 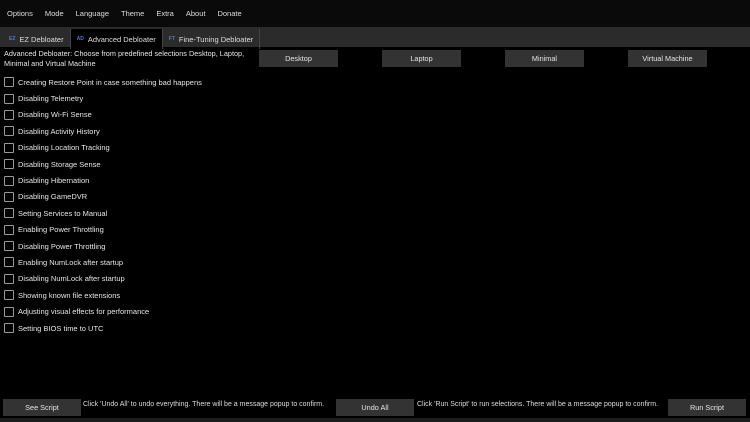 I want to click on option-checkbox-row: Disabling Activity History, so click(x=103, y=131).